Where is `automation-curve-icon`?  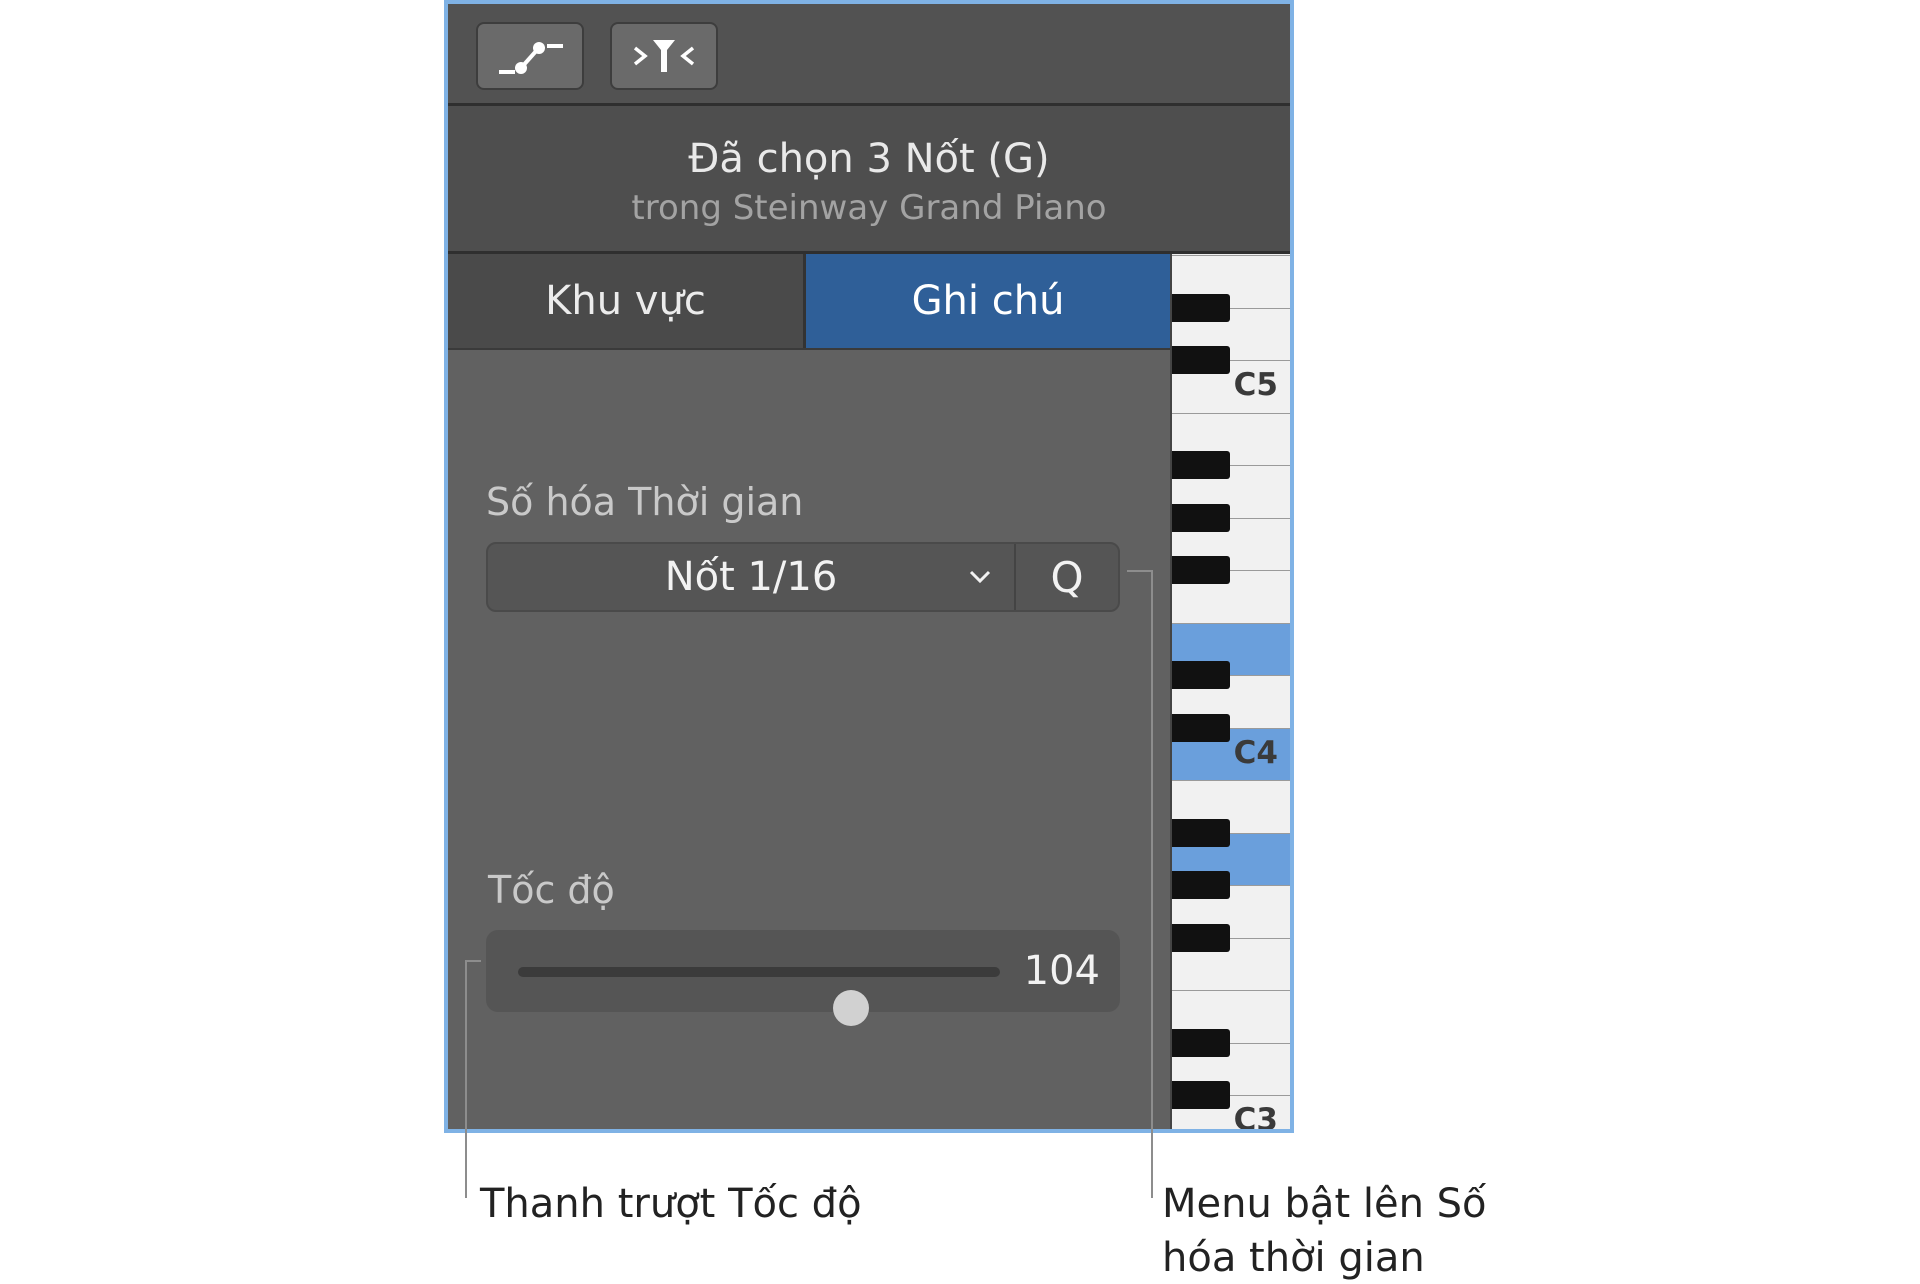 automation-curve-icon is located at coordinates (531, 58).